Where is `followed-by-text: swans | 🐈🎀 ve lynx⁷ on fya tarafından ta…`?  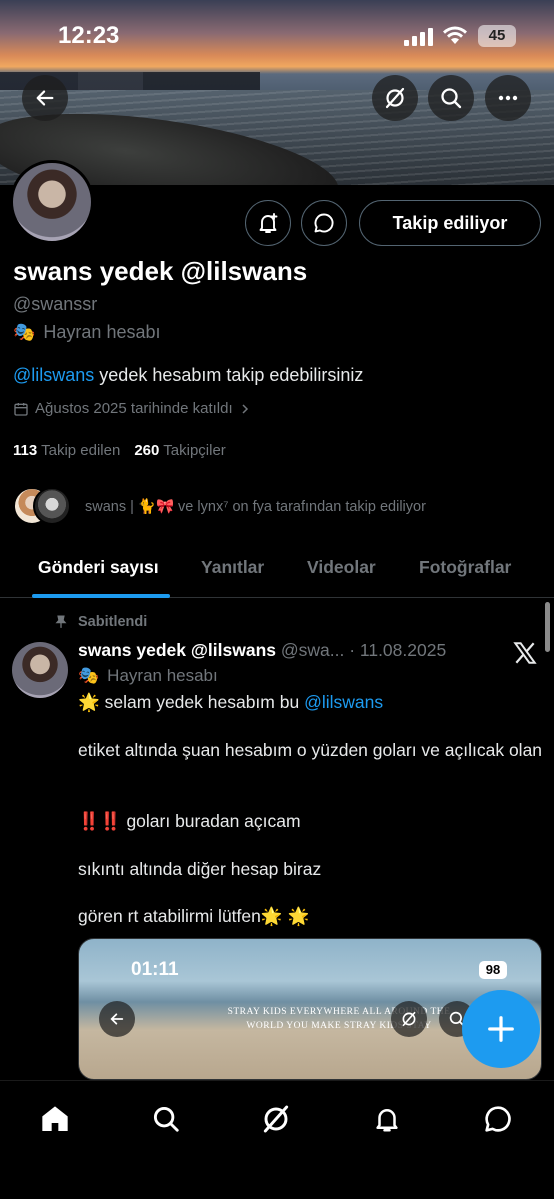
followed-by-text: swans | 🐈🎀 ve lynx⁷ on fya tarafından ta… is located at coordinates (255, 506).